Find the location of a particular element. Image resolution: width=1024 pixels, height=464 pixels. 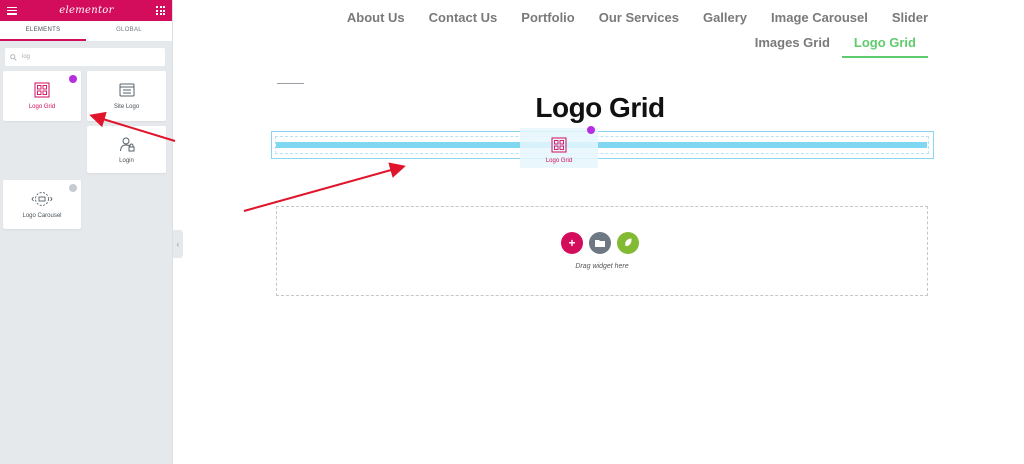

dragging-widget: Logo Grid is located at coordinates (559, 148).